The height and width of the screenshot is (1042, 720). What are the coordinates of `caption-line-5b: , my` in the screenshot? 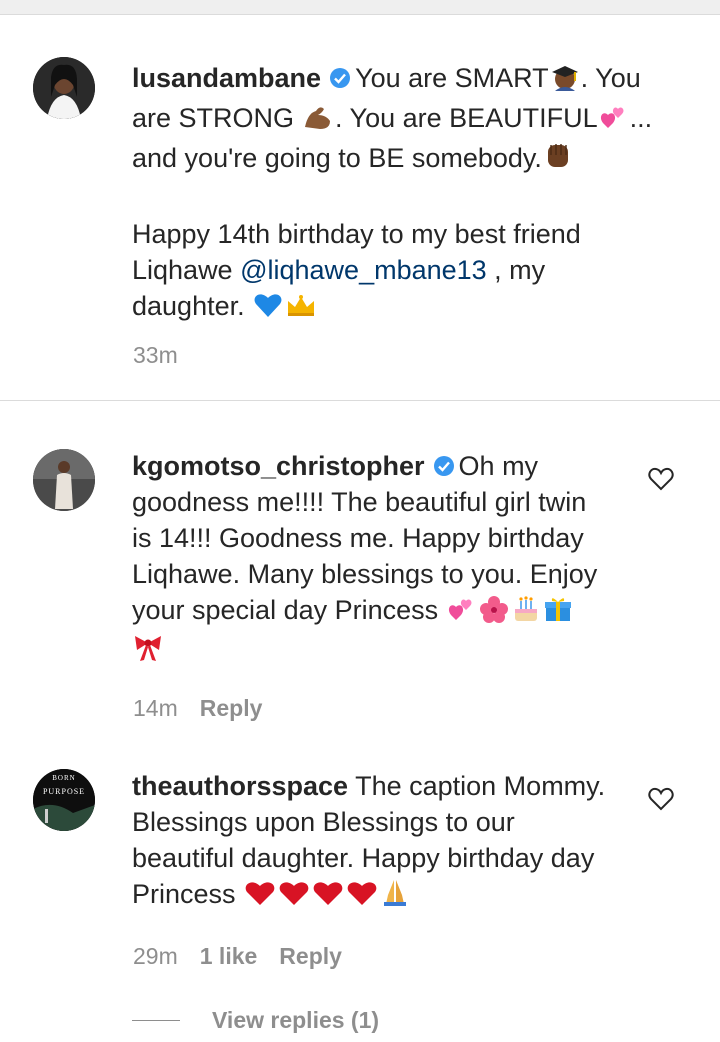 It's located at (516, 270).